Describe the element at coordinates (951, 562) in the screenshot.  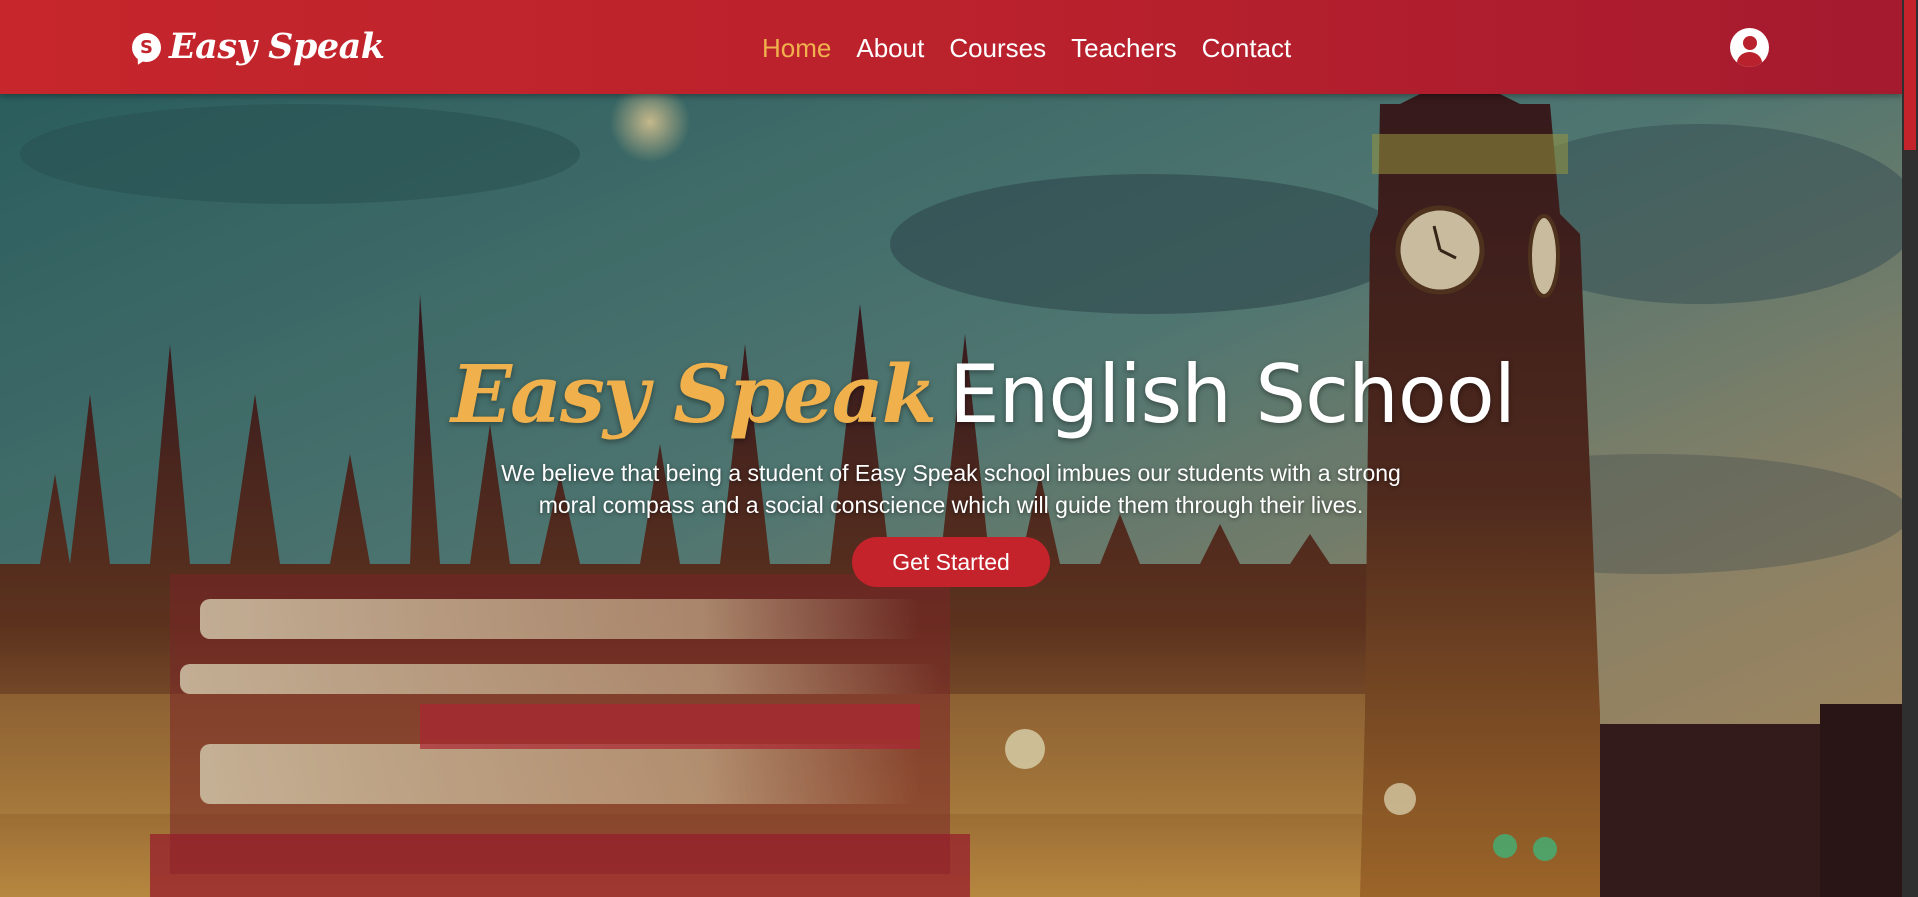
I see `get-started-button: Get Started` at that location.